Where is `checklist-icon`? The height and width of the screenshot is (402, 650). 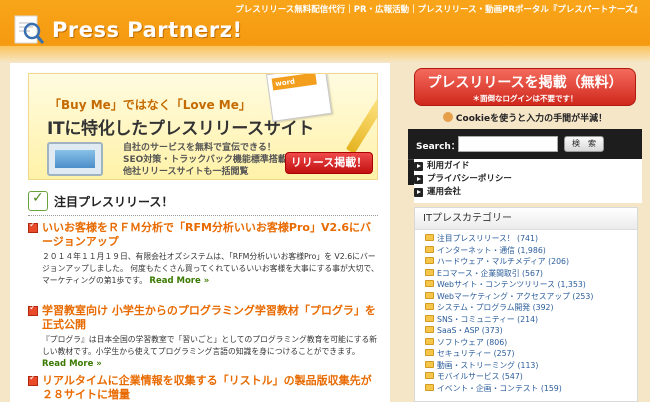
checklist-icon is located at coordinates (38, 200).